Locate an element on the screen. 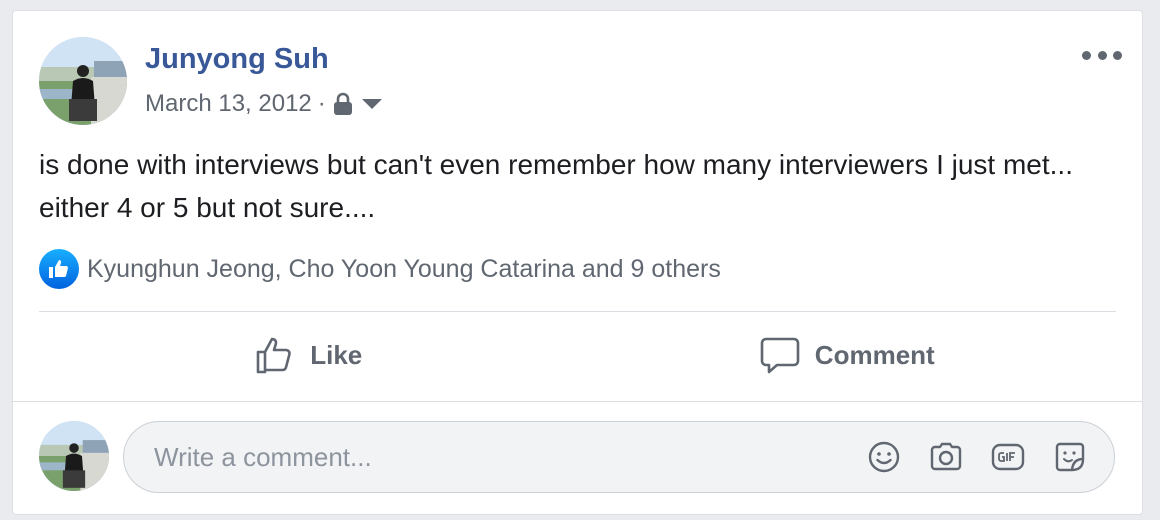 The image size is (1160, 520). comment-tools is located at coordinates (966, 457).